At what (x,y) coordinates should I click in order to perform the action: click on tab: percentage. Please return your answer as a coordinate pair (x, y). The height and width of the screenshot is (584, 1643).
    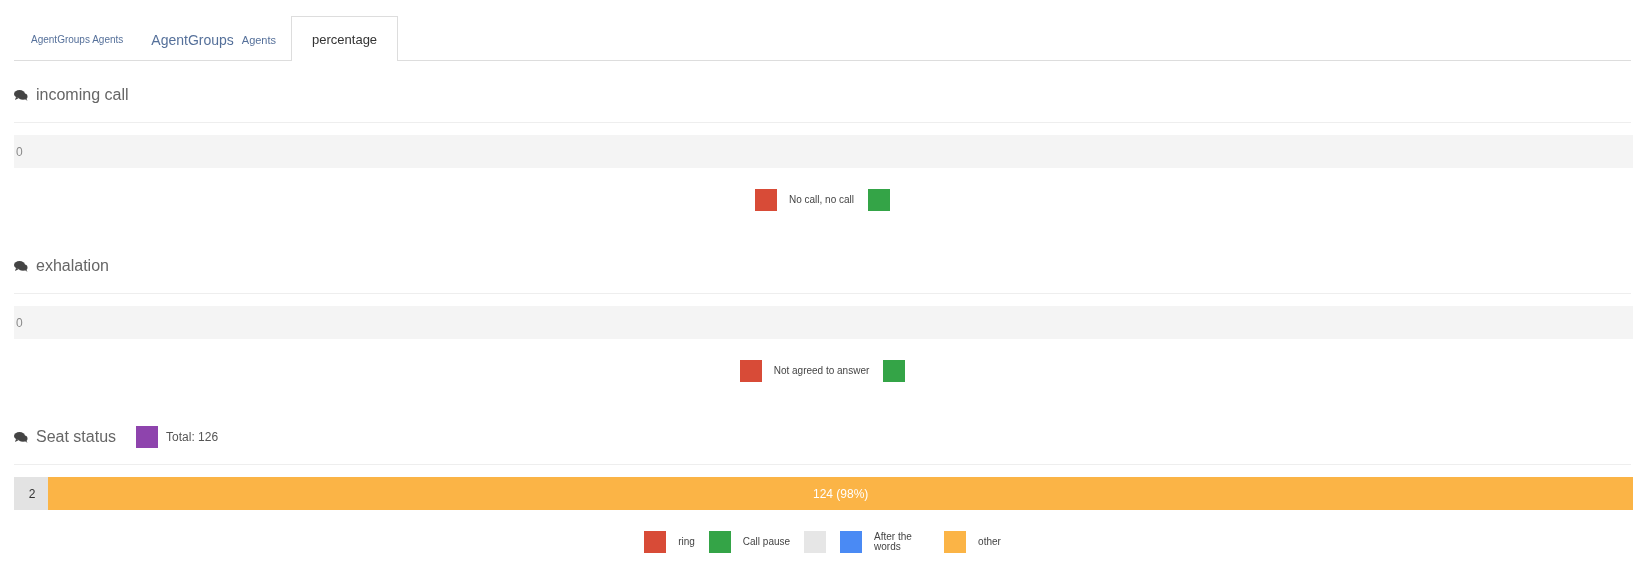
    Looking at the image, I should click on (345, 38).